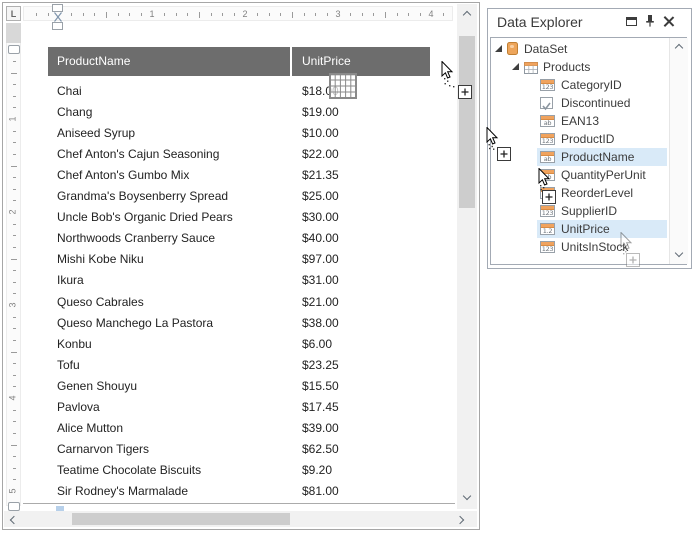 The image size is (693, 540). What do you see at coordinates (181, 519) in the screenshot?
I see `h-scrollbar-thumb` at bounding box center [181, 519].